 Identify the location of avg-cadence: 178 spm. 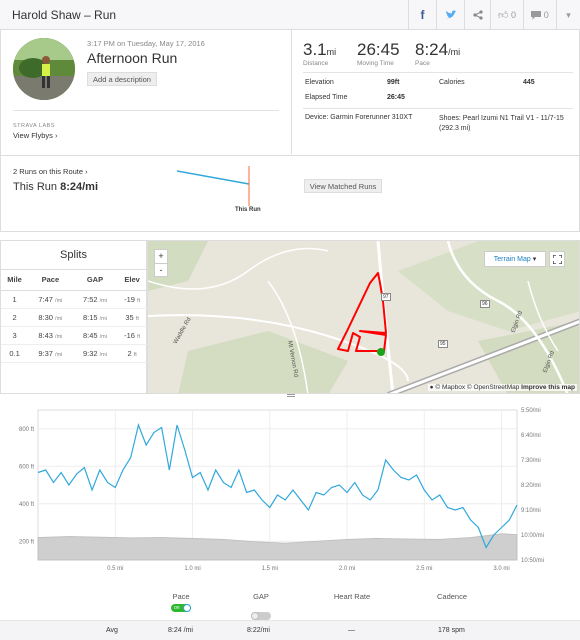
(451, 630).